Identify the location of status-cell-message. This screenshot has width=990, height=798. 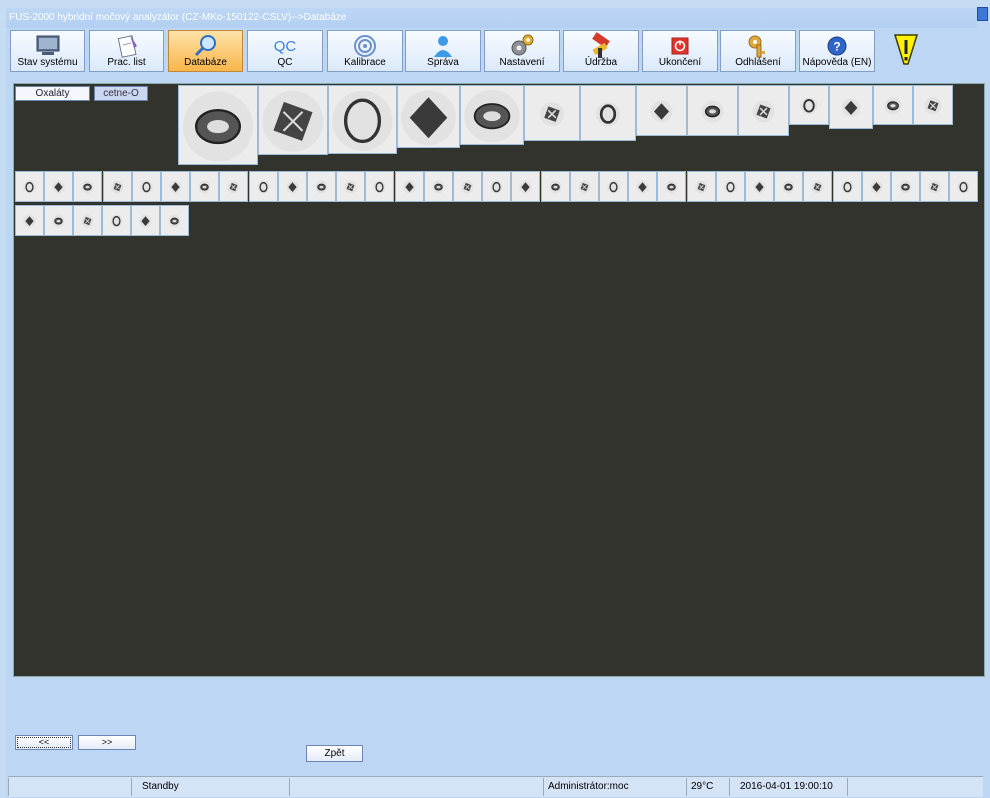
(416, 787).